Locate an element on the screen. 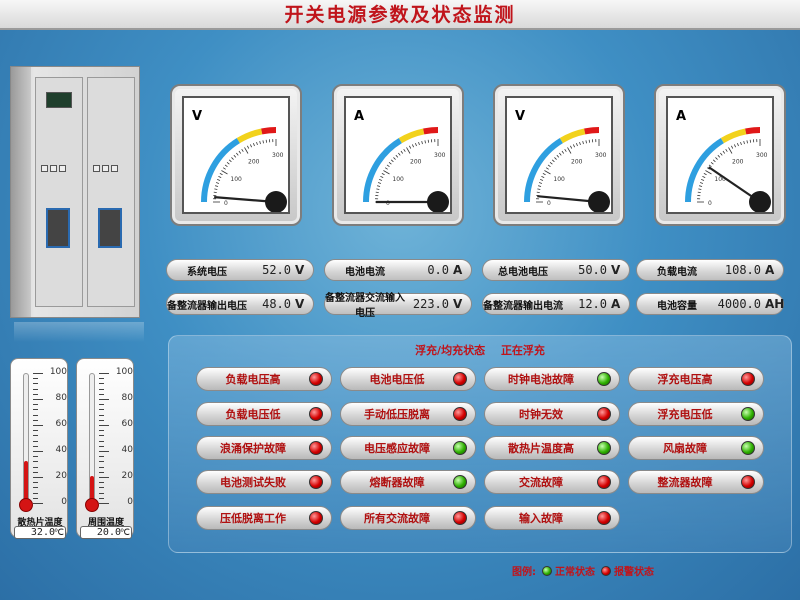 The width and height of the screenshot is (800, 600). alarm-label: 浮充电压高 is located at coordinates (685, 379).